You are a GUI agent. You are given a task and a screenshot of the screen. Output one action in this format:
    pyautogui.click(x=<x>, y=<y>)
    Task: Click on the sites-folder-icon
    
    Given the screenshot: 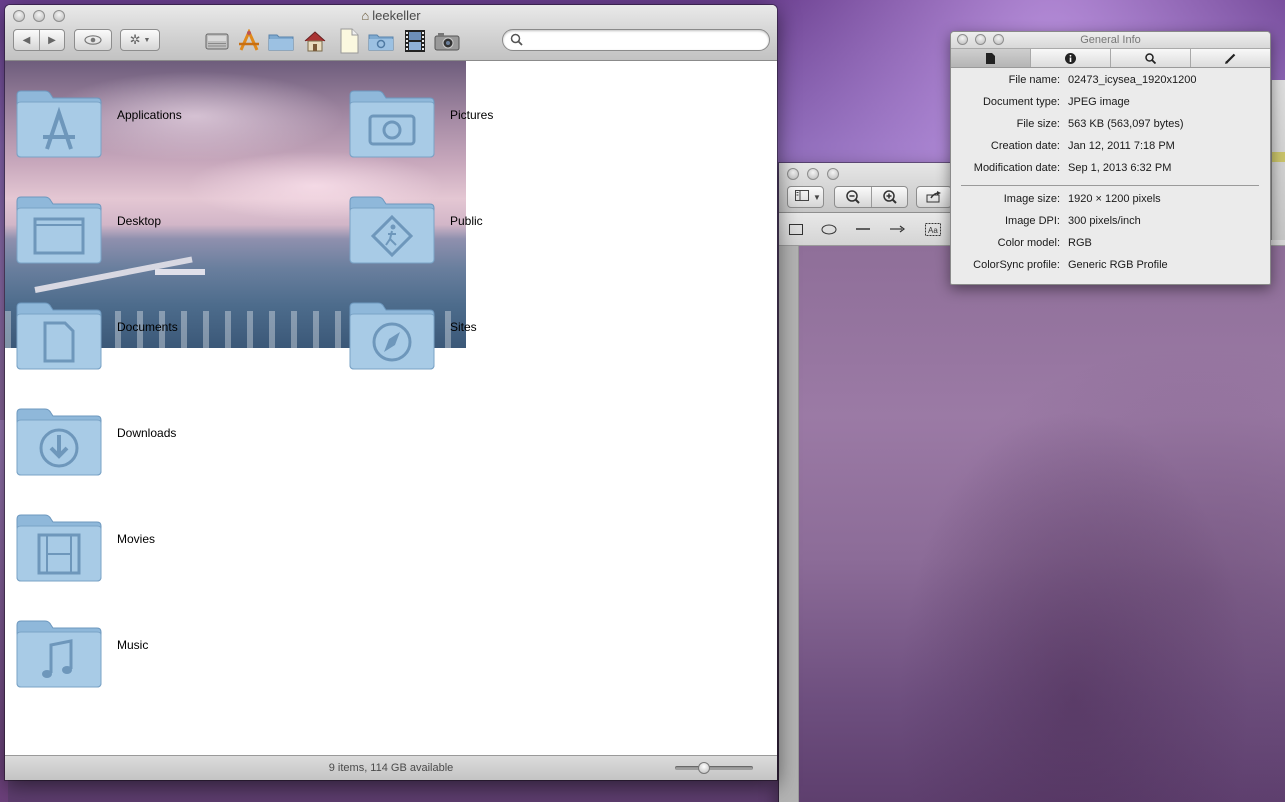 What is the action you would take?
    pyautogui.click(x=392, y=336)
    